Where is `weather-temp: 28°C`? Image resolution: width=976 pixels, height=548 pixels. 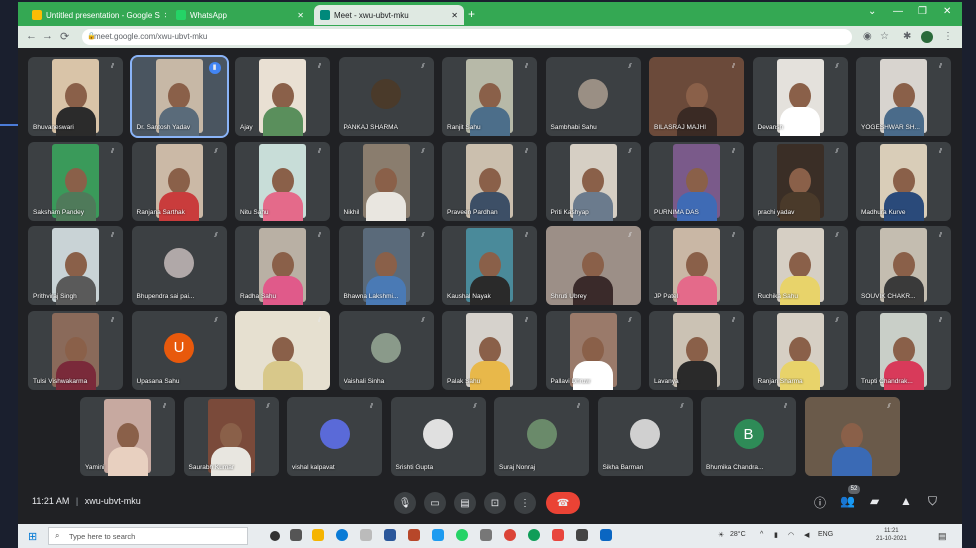
weather-temp: 28°C is located at coordinates (738, 534).